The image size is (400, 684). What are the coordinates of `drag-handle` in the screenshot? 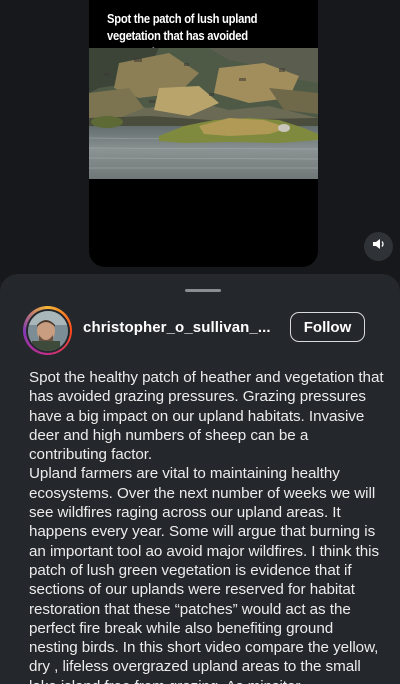 It's located at (203, 290).